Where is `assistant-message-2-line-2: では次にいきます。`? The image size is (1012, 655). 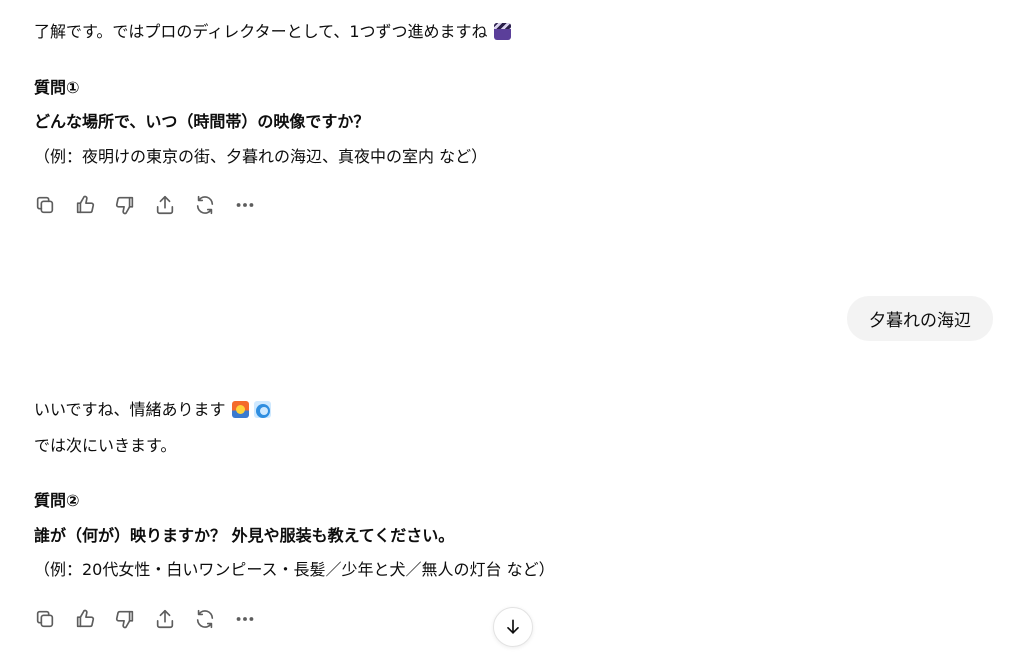 assistant-message-2-line-2: では次にいきます。 is located at coordinates (105, 445).